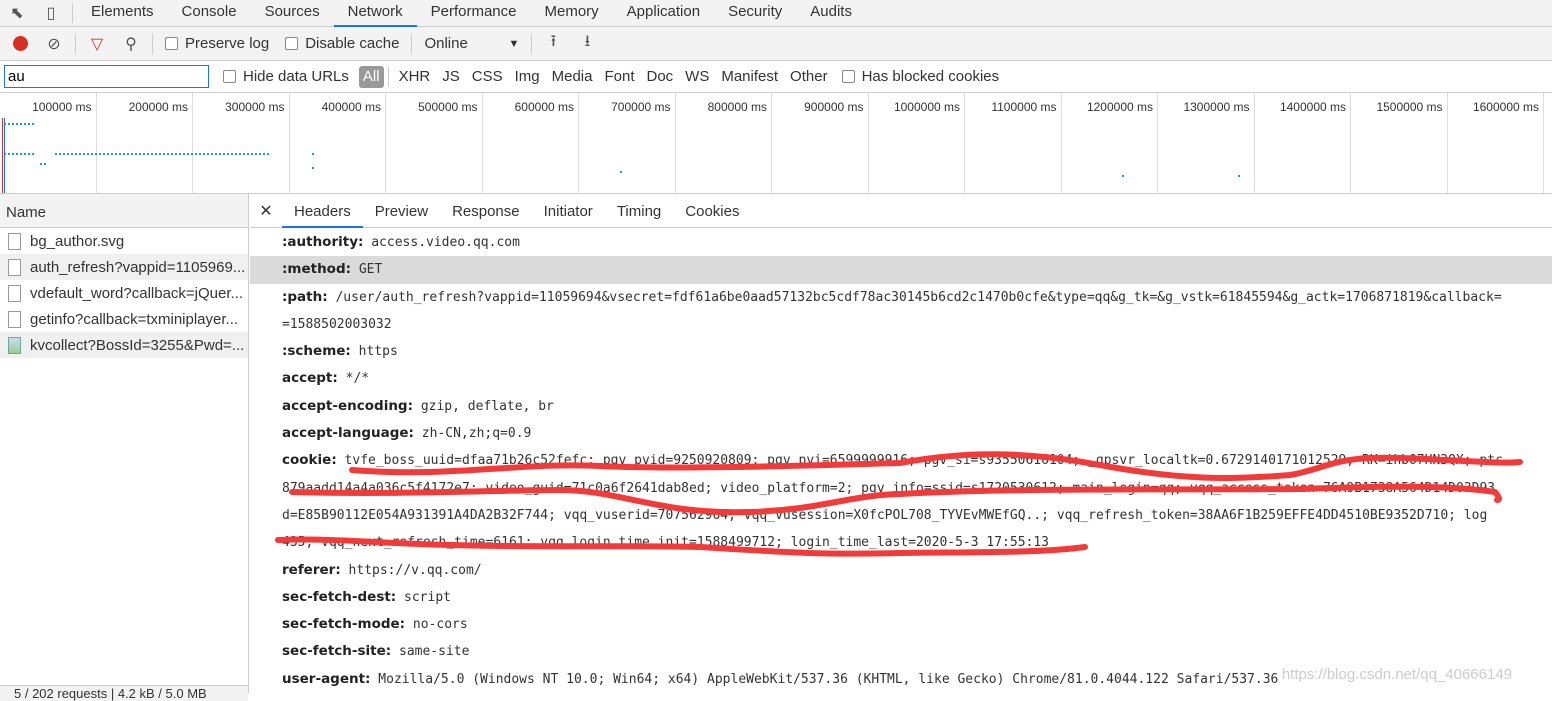 The width and height of the screenshot is (1552, 701). What do you see at coordinates (487, 76) in the screenshot?
I see `filter-type-css: CSS` at bounding box center [487, 76].